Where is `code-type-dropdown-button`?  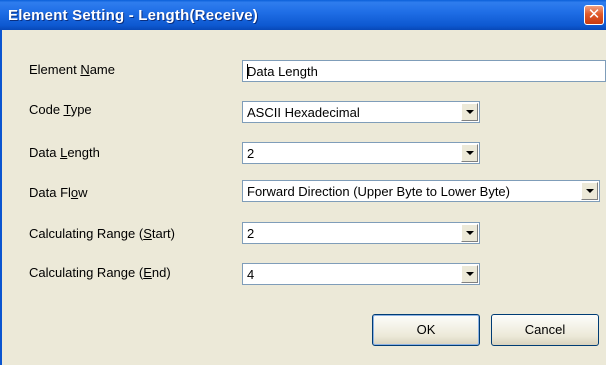 code-type-dropdown-button is located at coordinates (469, 112).